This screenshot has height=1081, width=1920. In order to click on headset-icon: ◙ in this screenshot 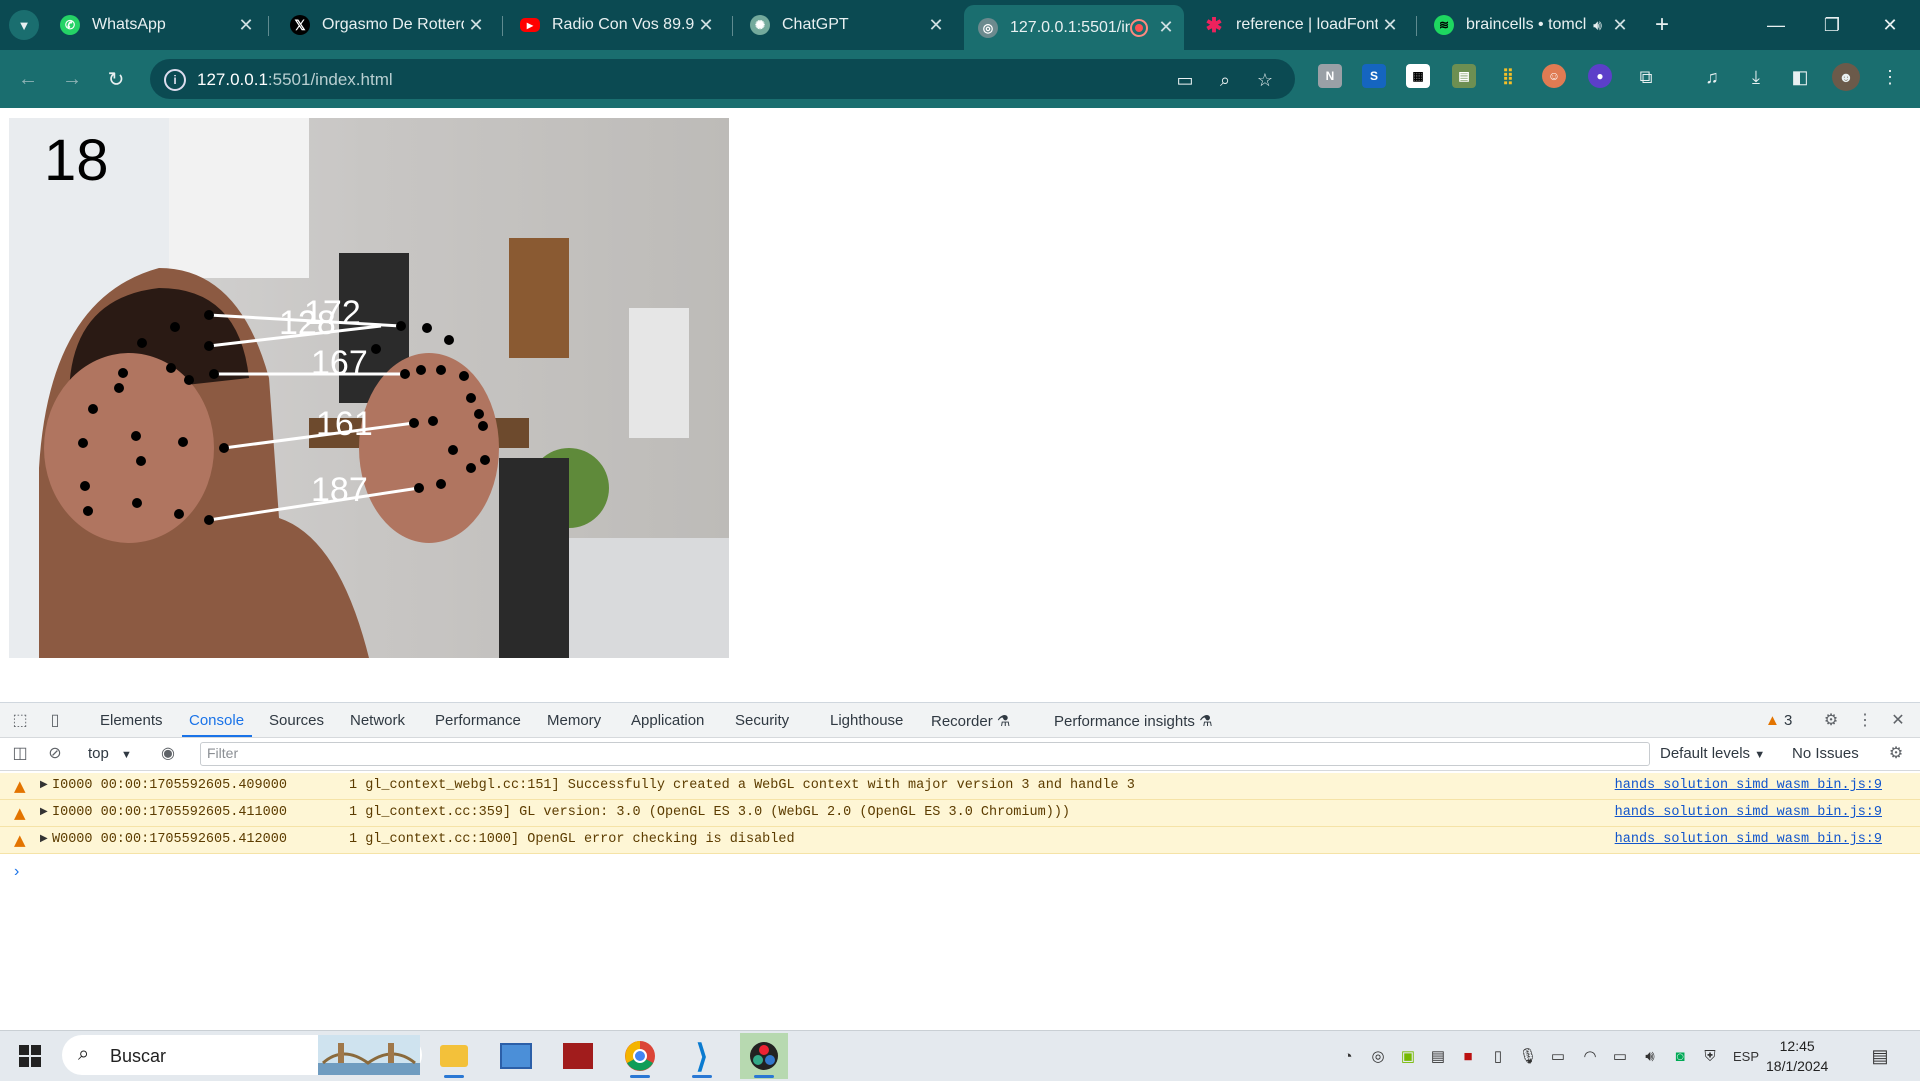, I will do `click(1680, 1056)`.